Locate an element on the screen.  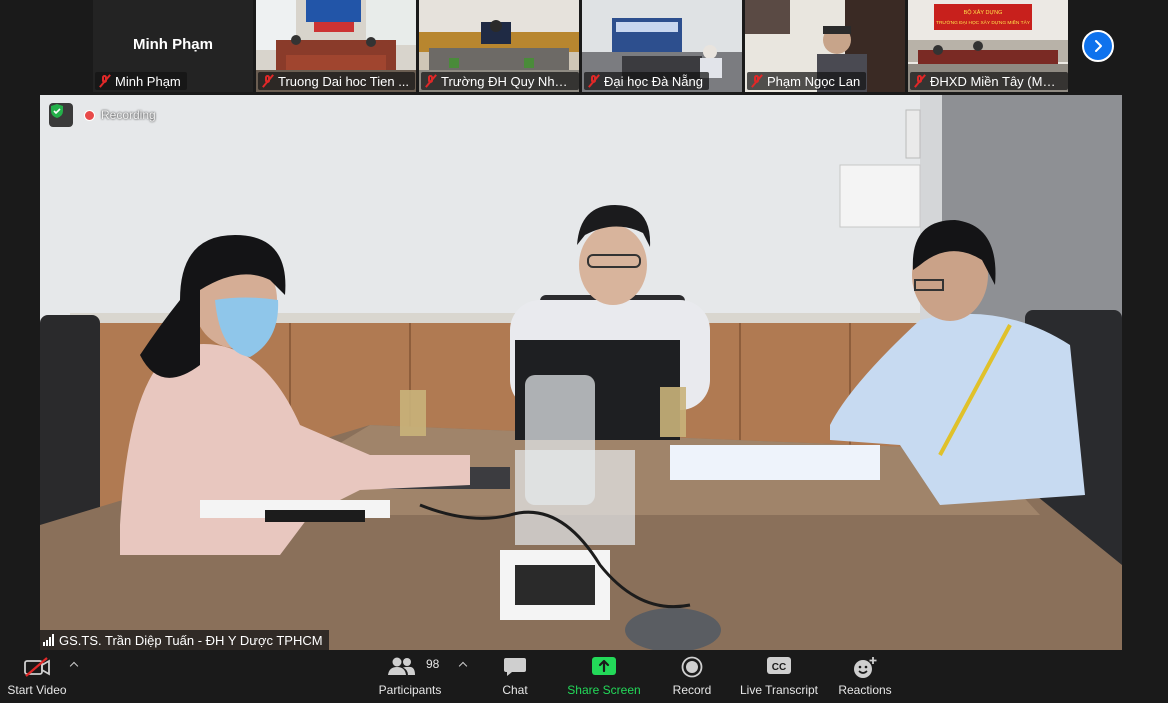
live-transcript-label: Live Transcript is located at coordinates (779, 690).